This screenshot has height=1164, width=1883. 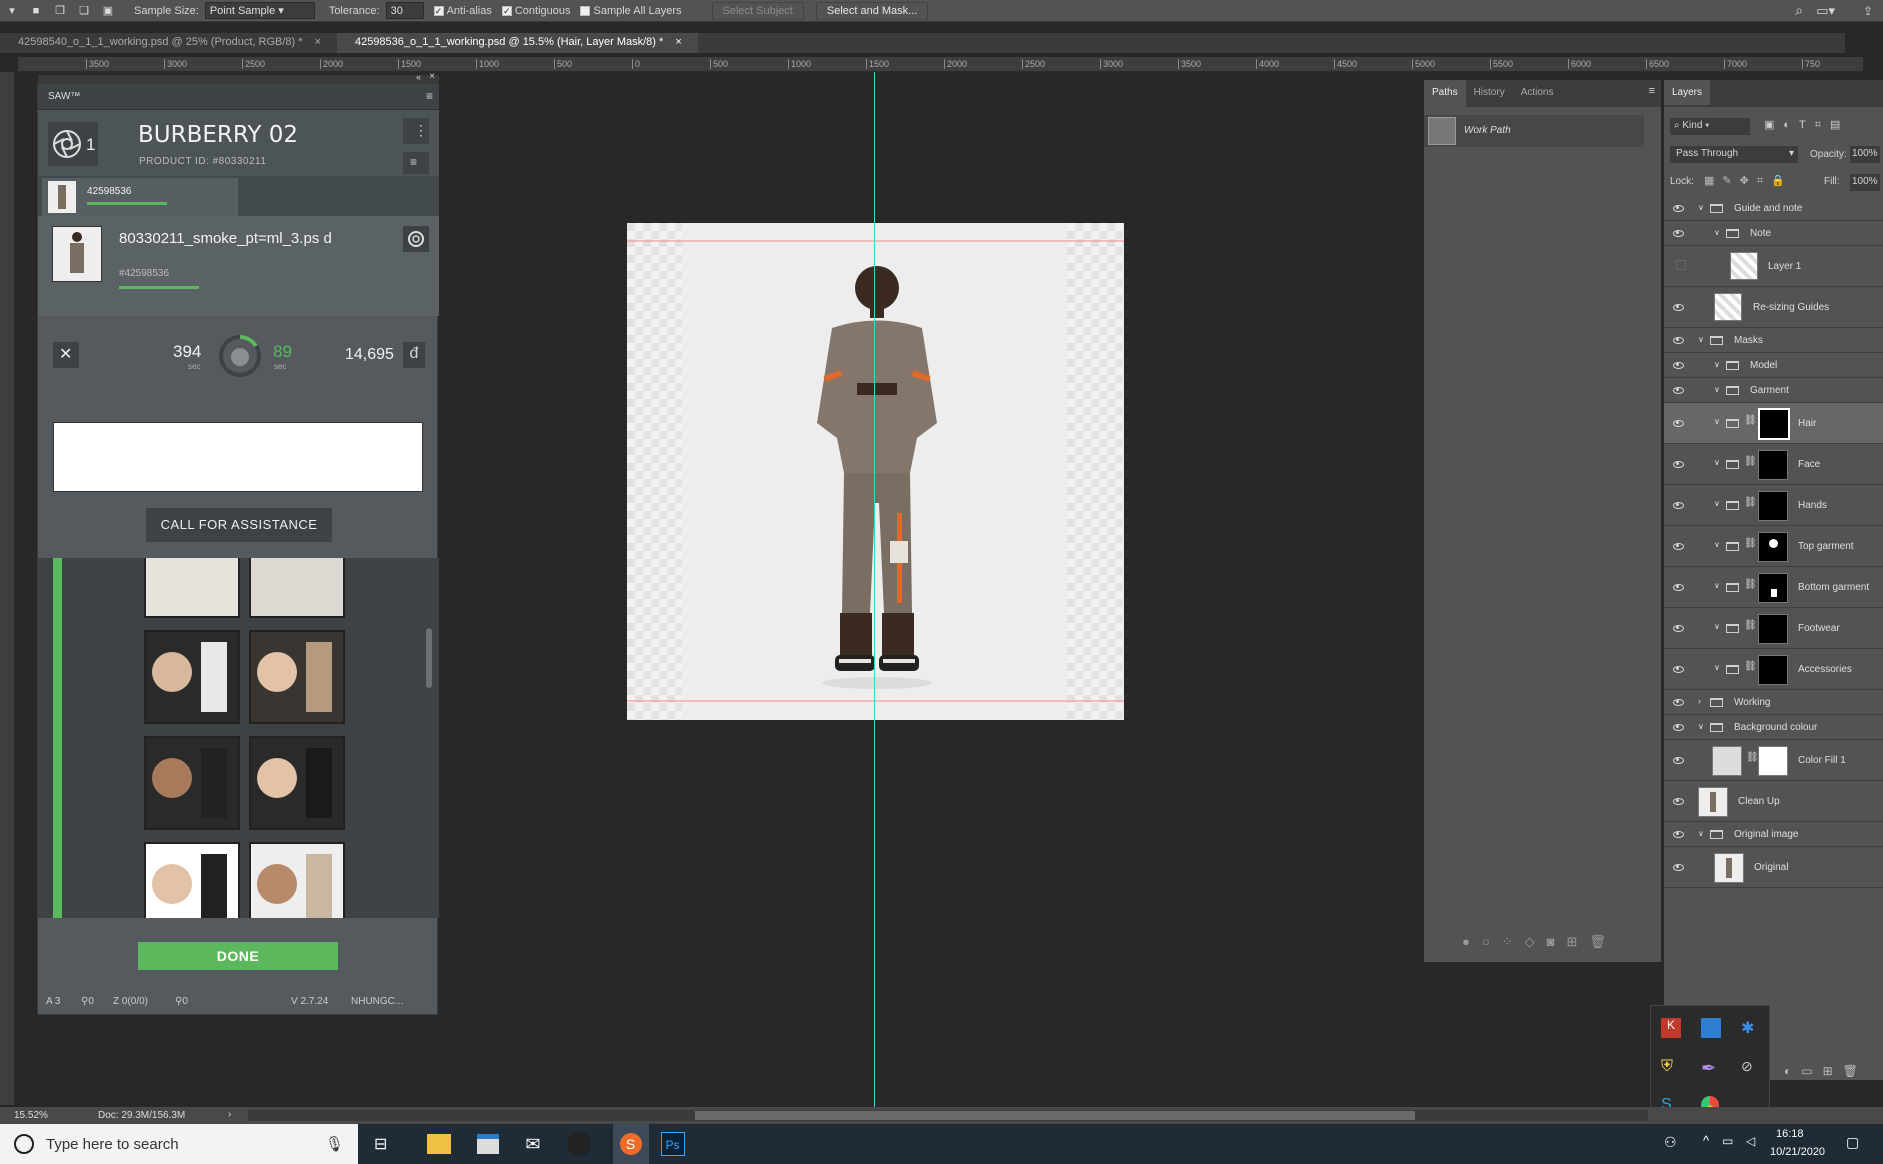 What do you see at coordinates (1706, 1140) in the screenshot?
I see `chevron-up-icon: ^` at bounding box center [1706, 1140].